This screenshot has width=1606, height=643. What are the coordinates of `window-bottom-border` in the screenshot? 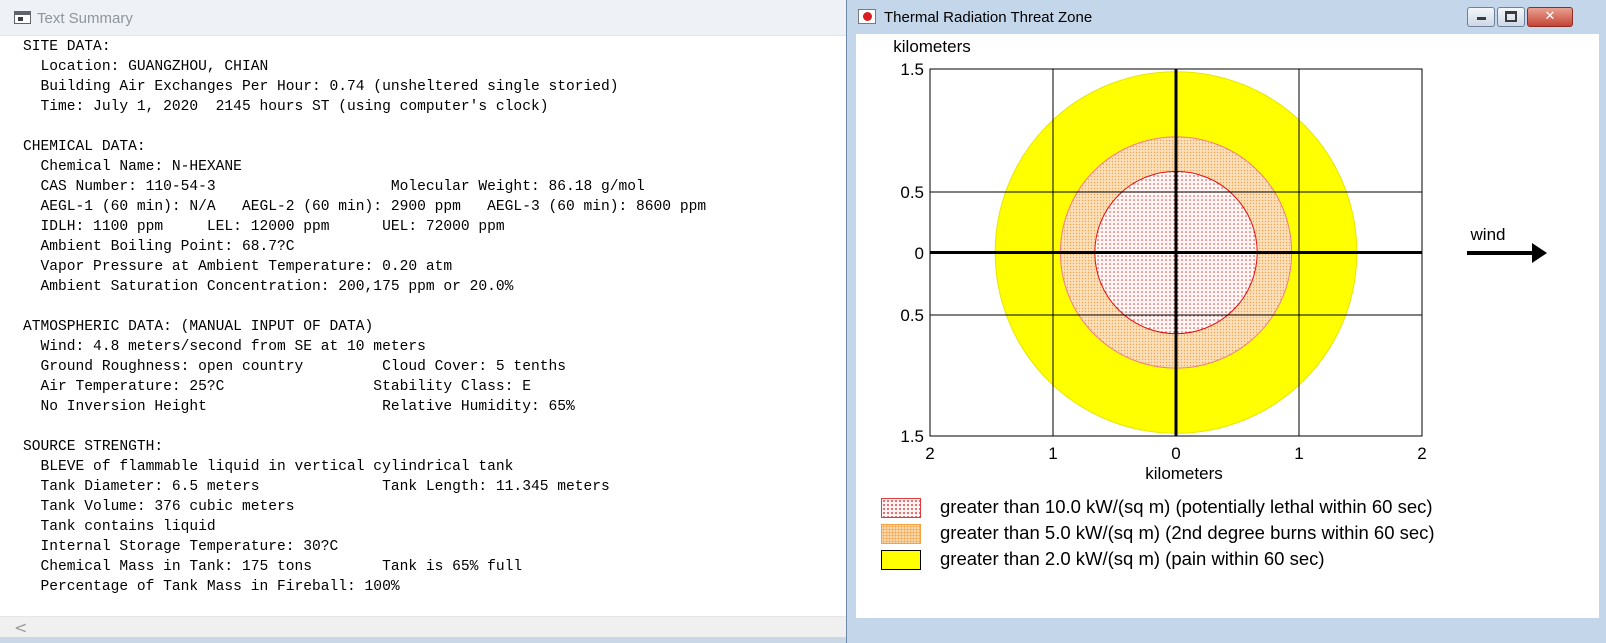 It's located at (423, 640).